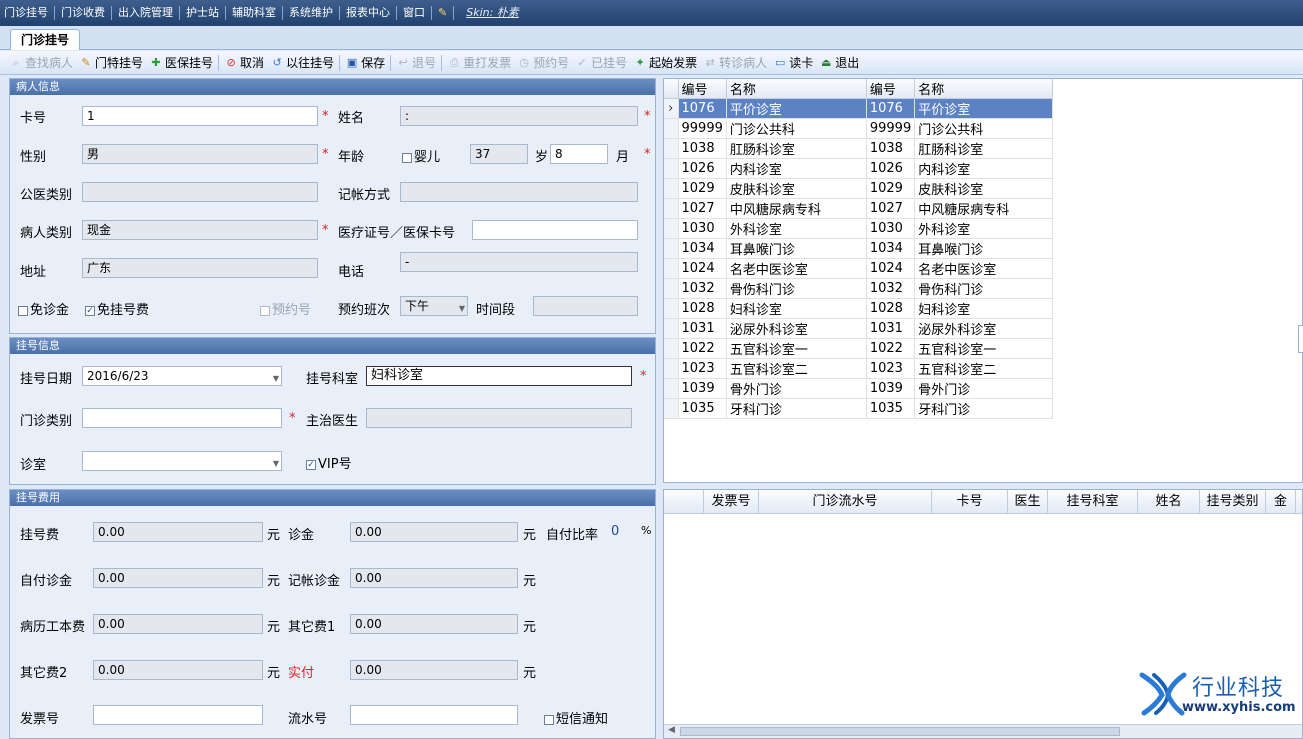  What do you see at coordinates (200, 230) in the screenshot?
I see `ptype-input: 现金` at bounding box center [200, 230].